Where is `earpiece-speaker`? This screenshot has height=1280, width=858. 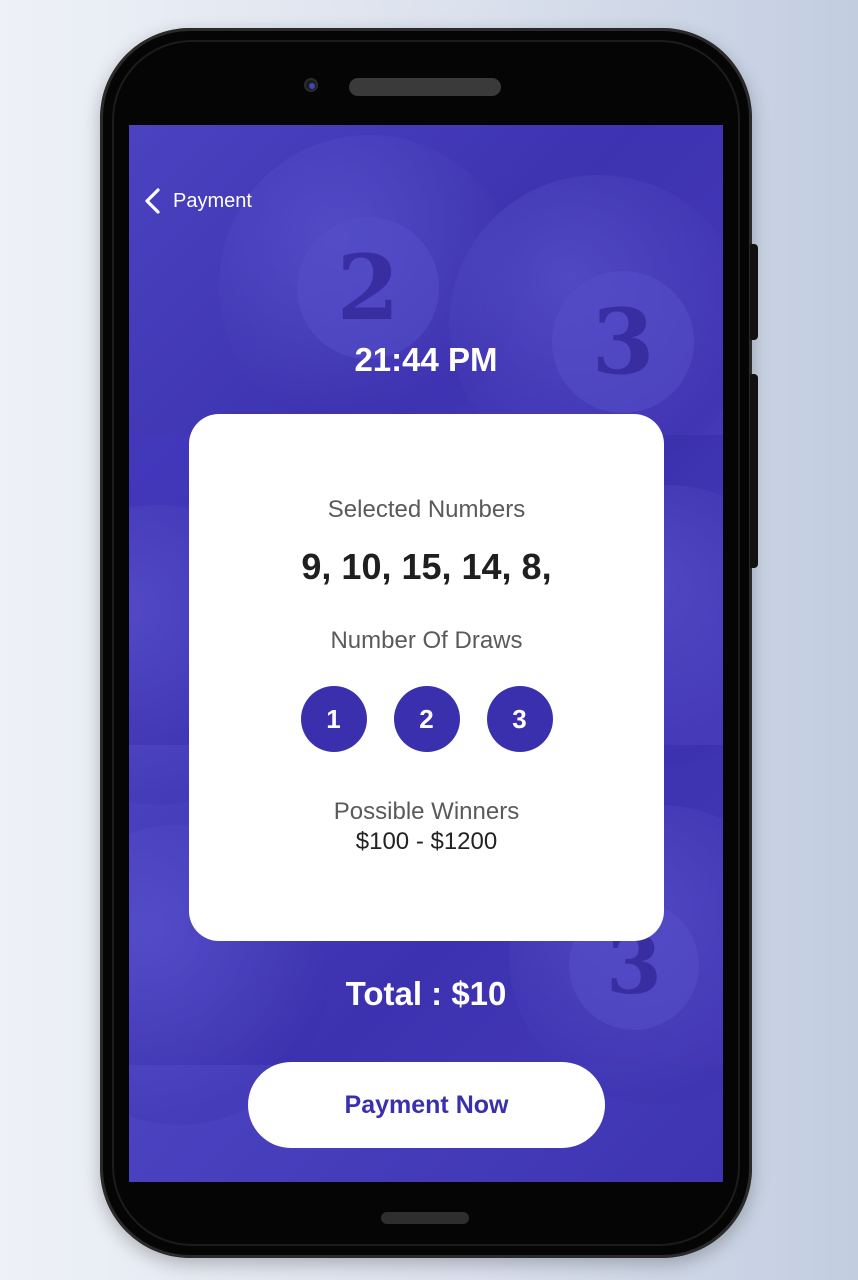 earpiece-speaker is located at coordinates (425, 87).